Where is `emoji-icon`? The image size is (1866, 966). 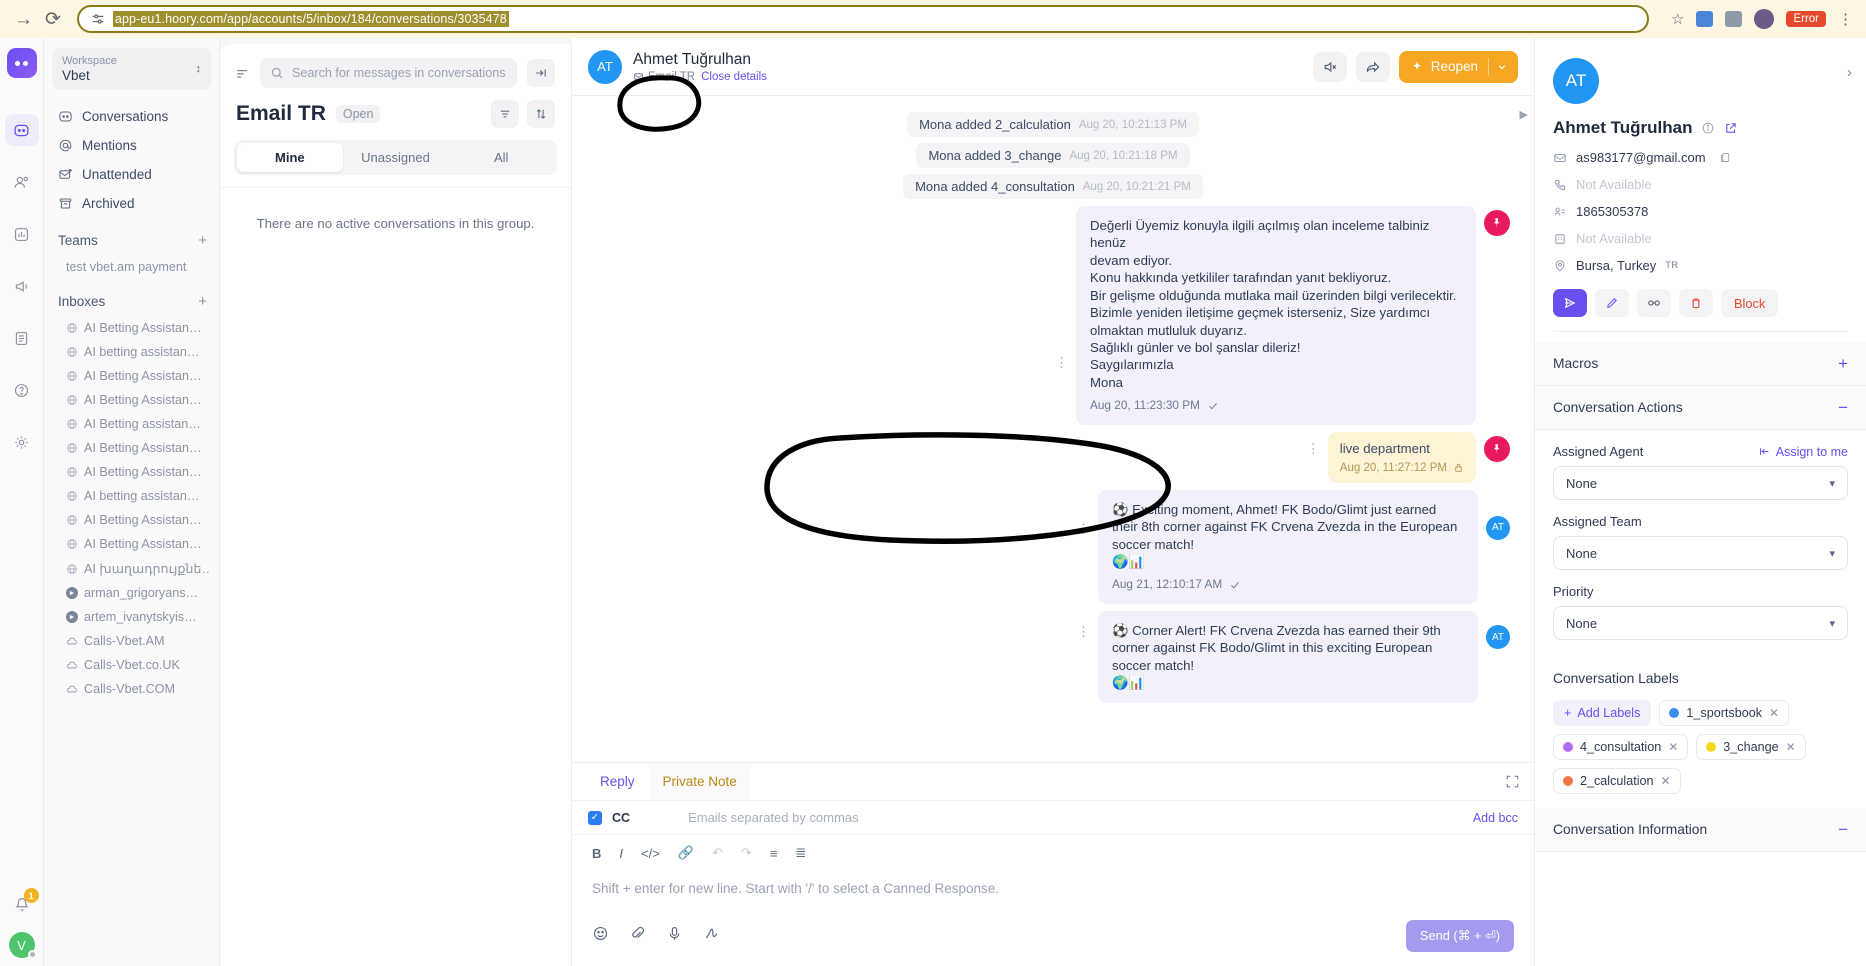 emoji-icon is located at coordinates (600, 936).